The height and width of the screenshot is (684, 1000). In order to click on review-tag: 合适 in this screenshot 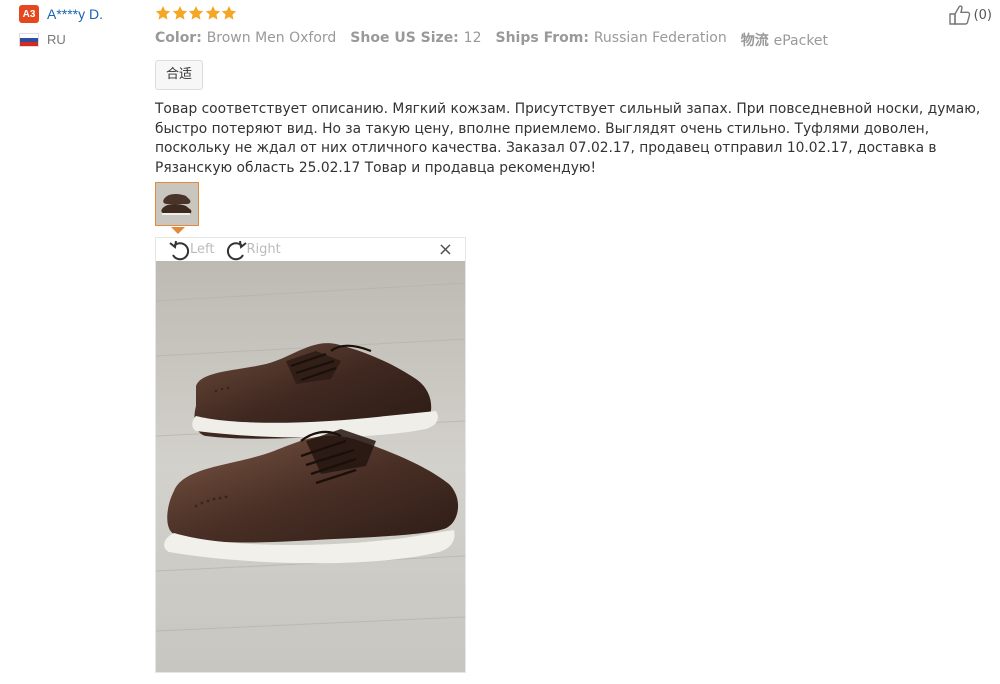, I will do `click(179, 75)`.